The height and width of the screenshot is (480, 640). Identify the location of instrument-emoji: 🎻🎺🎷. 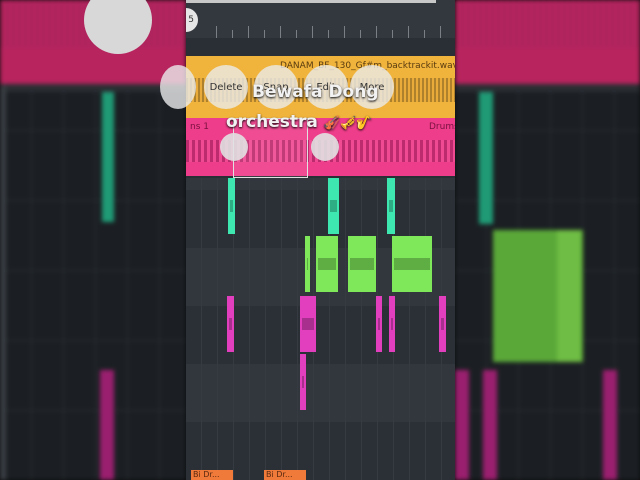
(348, 123).